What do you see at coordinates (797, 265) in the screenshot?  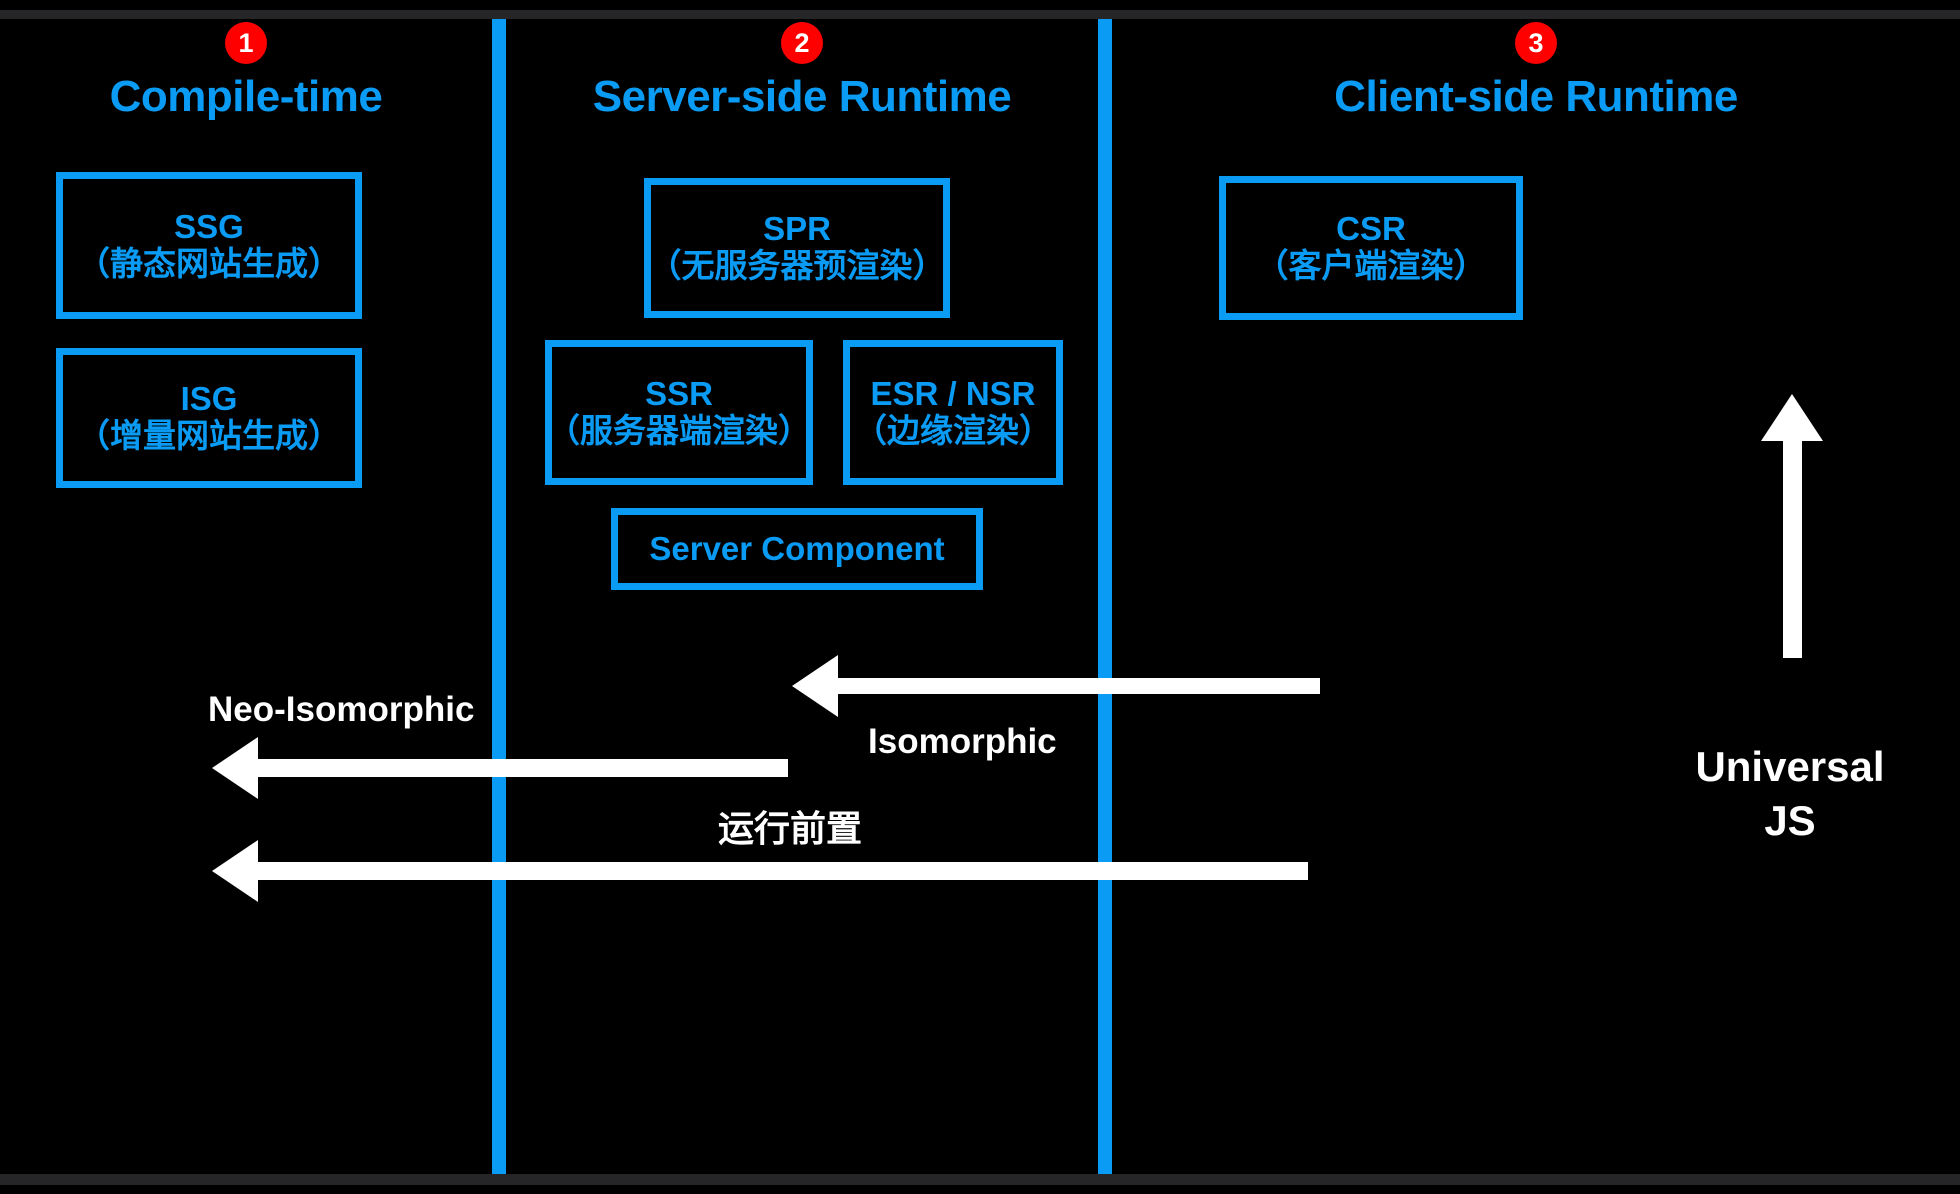 I see `box-spr-cn: （无服务器预渲染）` at bounding box center [797, 265].